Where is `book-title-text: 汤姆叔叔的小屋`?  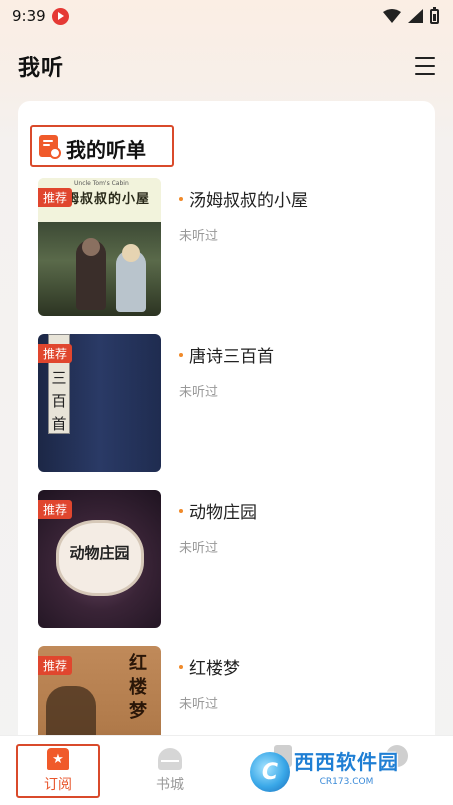
book-title-text: 汤姆叔叔的小屋 is located at coordinates (248, 201).